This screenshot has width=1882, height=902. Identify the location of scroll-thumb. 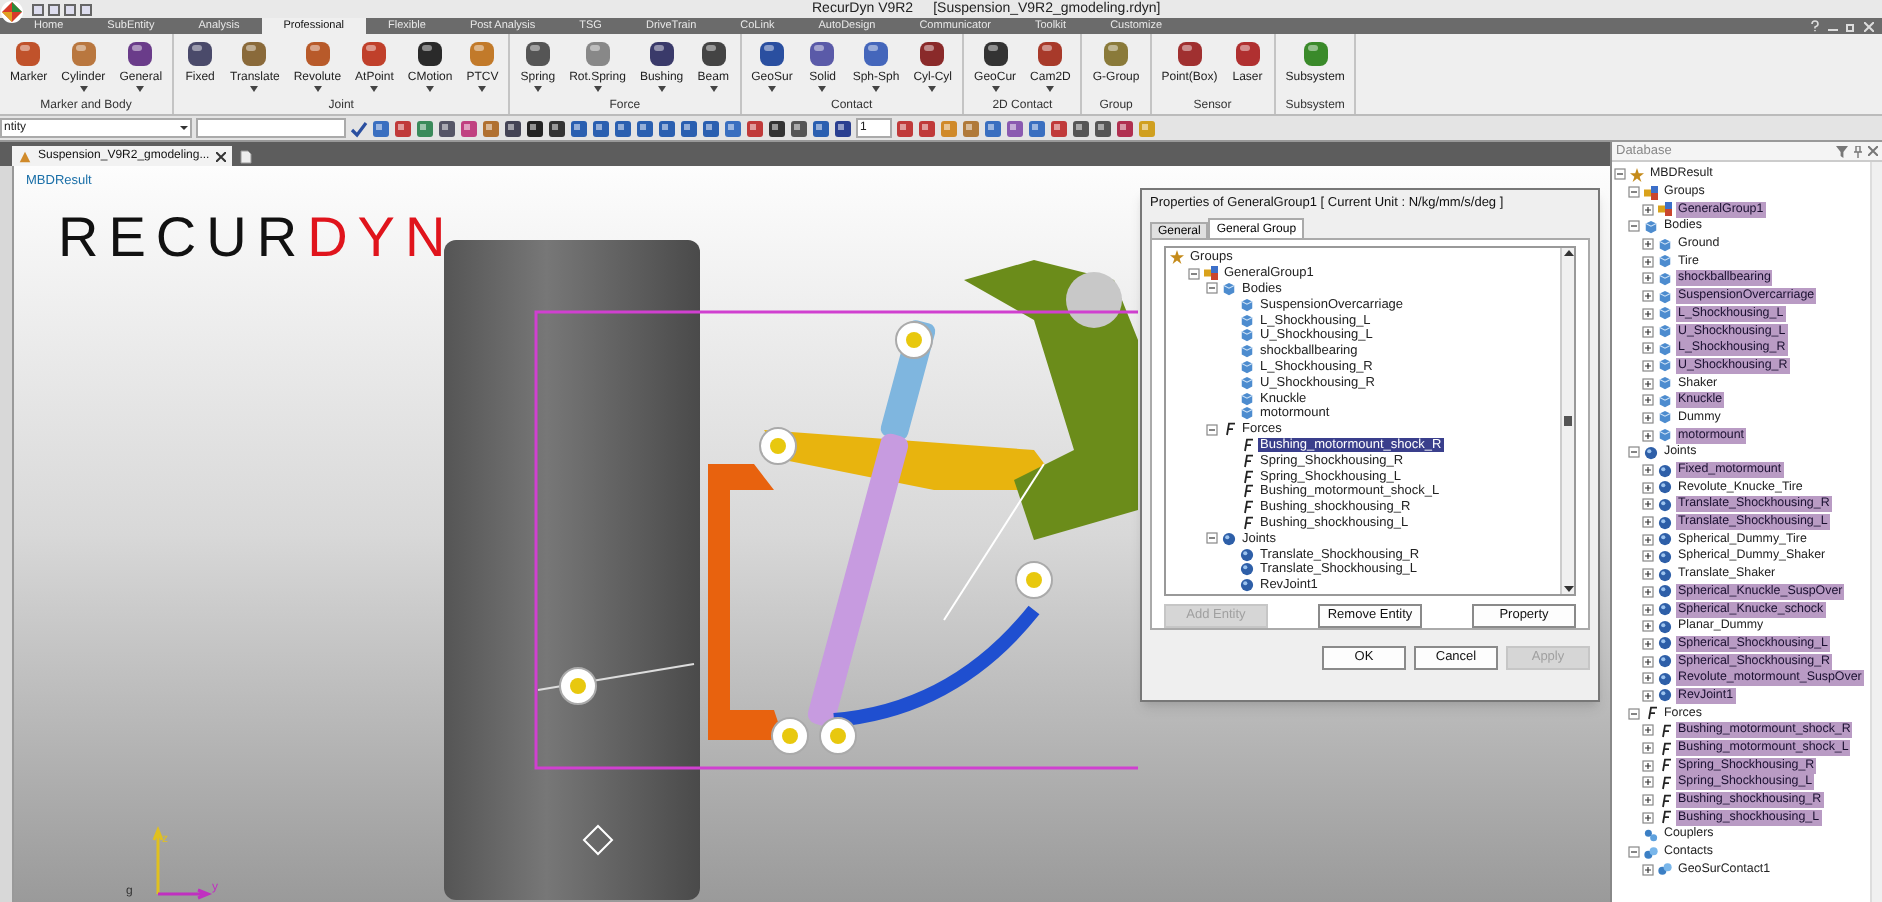
(1568, 421).